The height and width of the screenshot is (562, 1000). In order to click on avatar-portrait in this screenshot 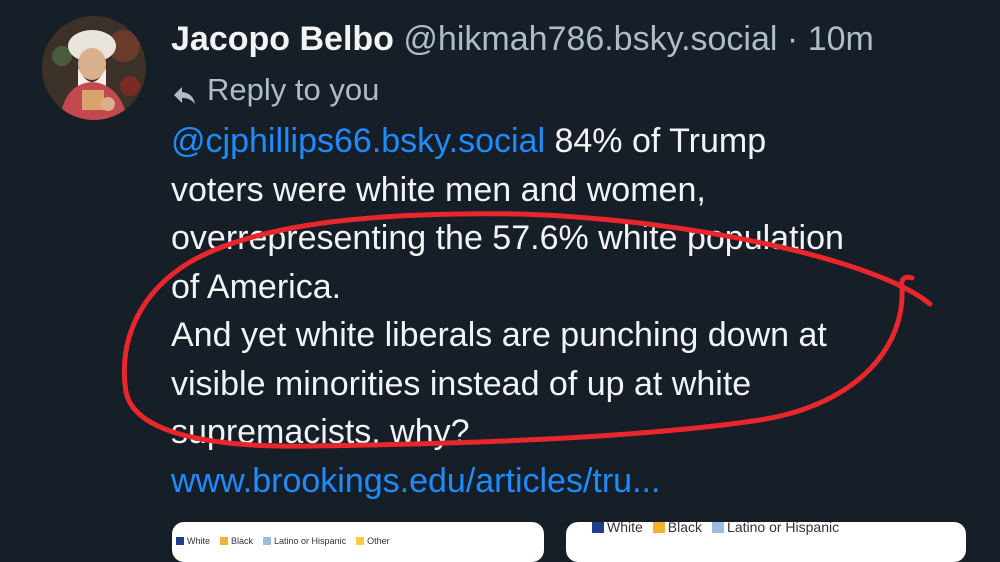, I will do `click(94, 68)`.